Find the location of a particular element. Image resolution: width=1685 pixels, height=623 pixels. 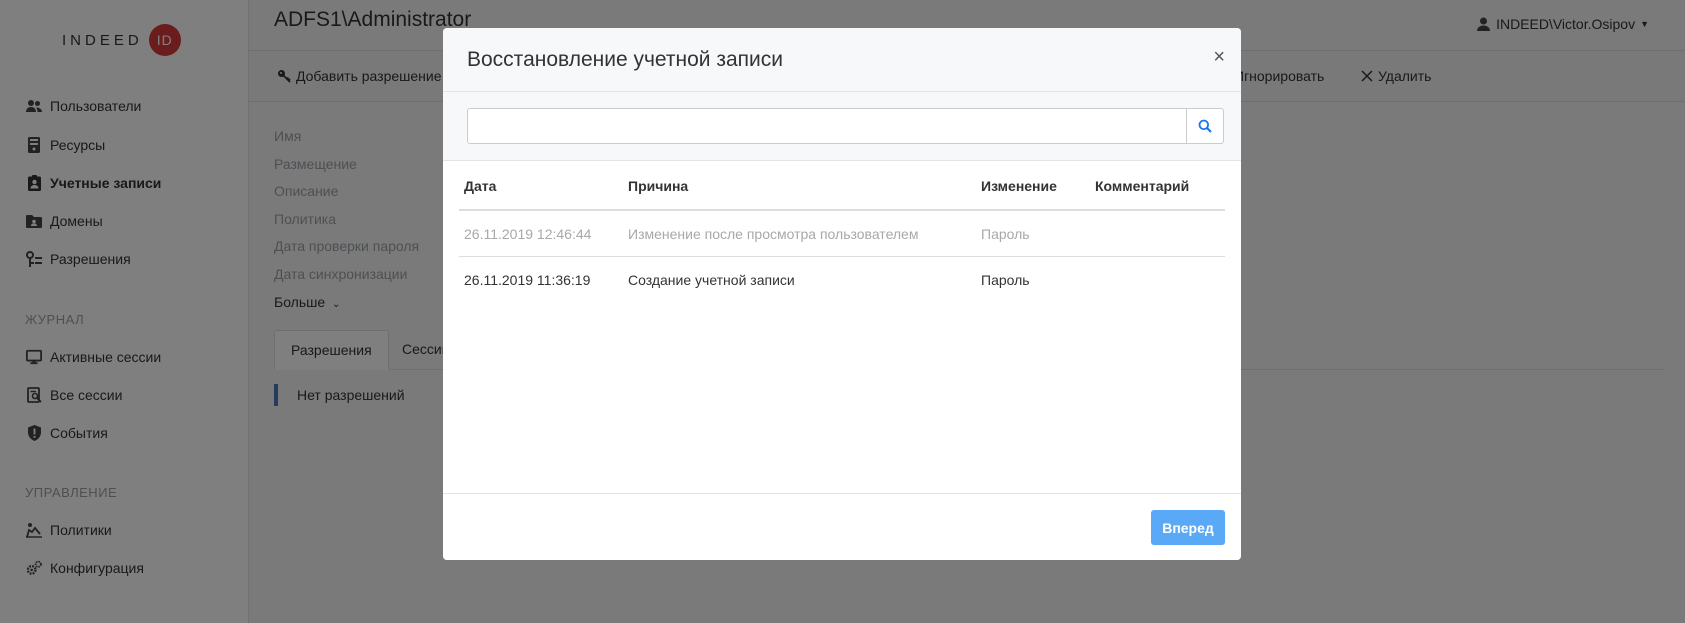

cell-date: 26.11.2019 11:36:19 is located at coordinates (527, 280).